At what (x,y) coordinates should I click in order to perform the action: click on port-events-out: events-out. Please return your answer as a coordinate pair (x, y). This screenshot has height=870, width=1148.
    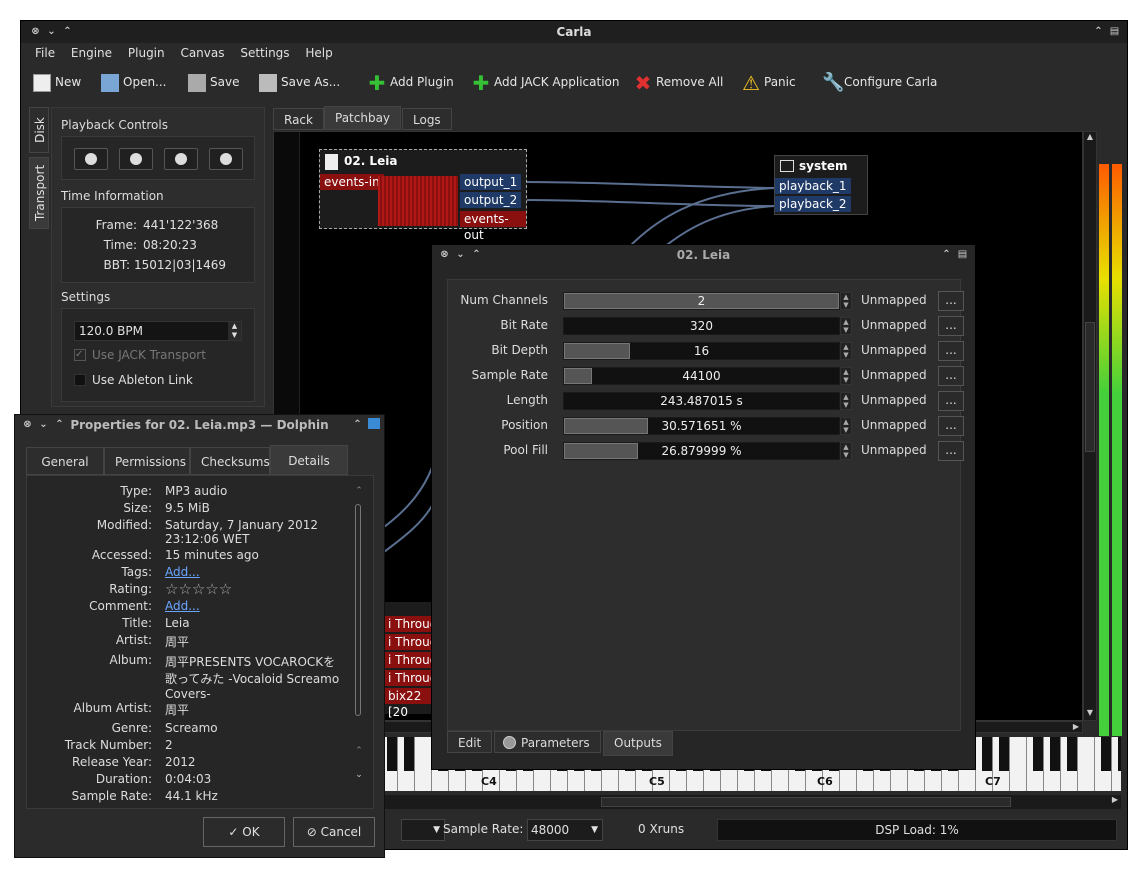
    Looking at the image, I should click on (493, 226).